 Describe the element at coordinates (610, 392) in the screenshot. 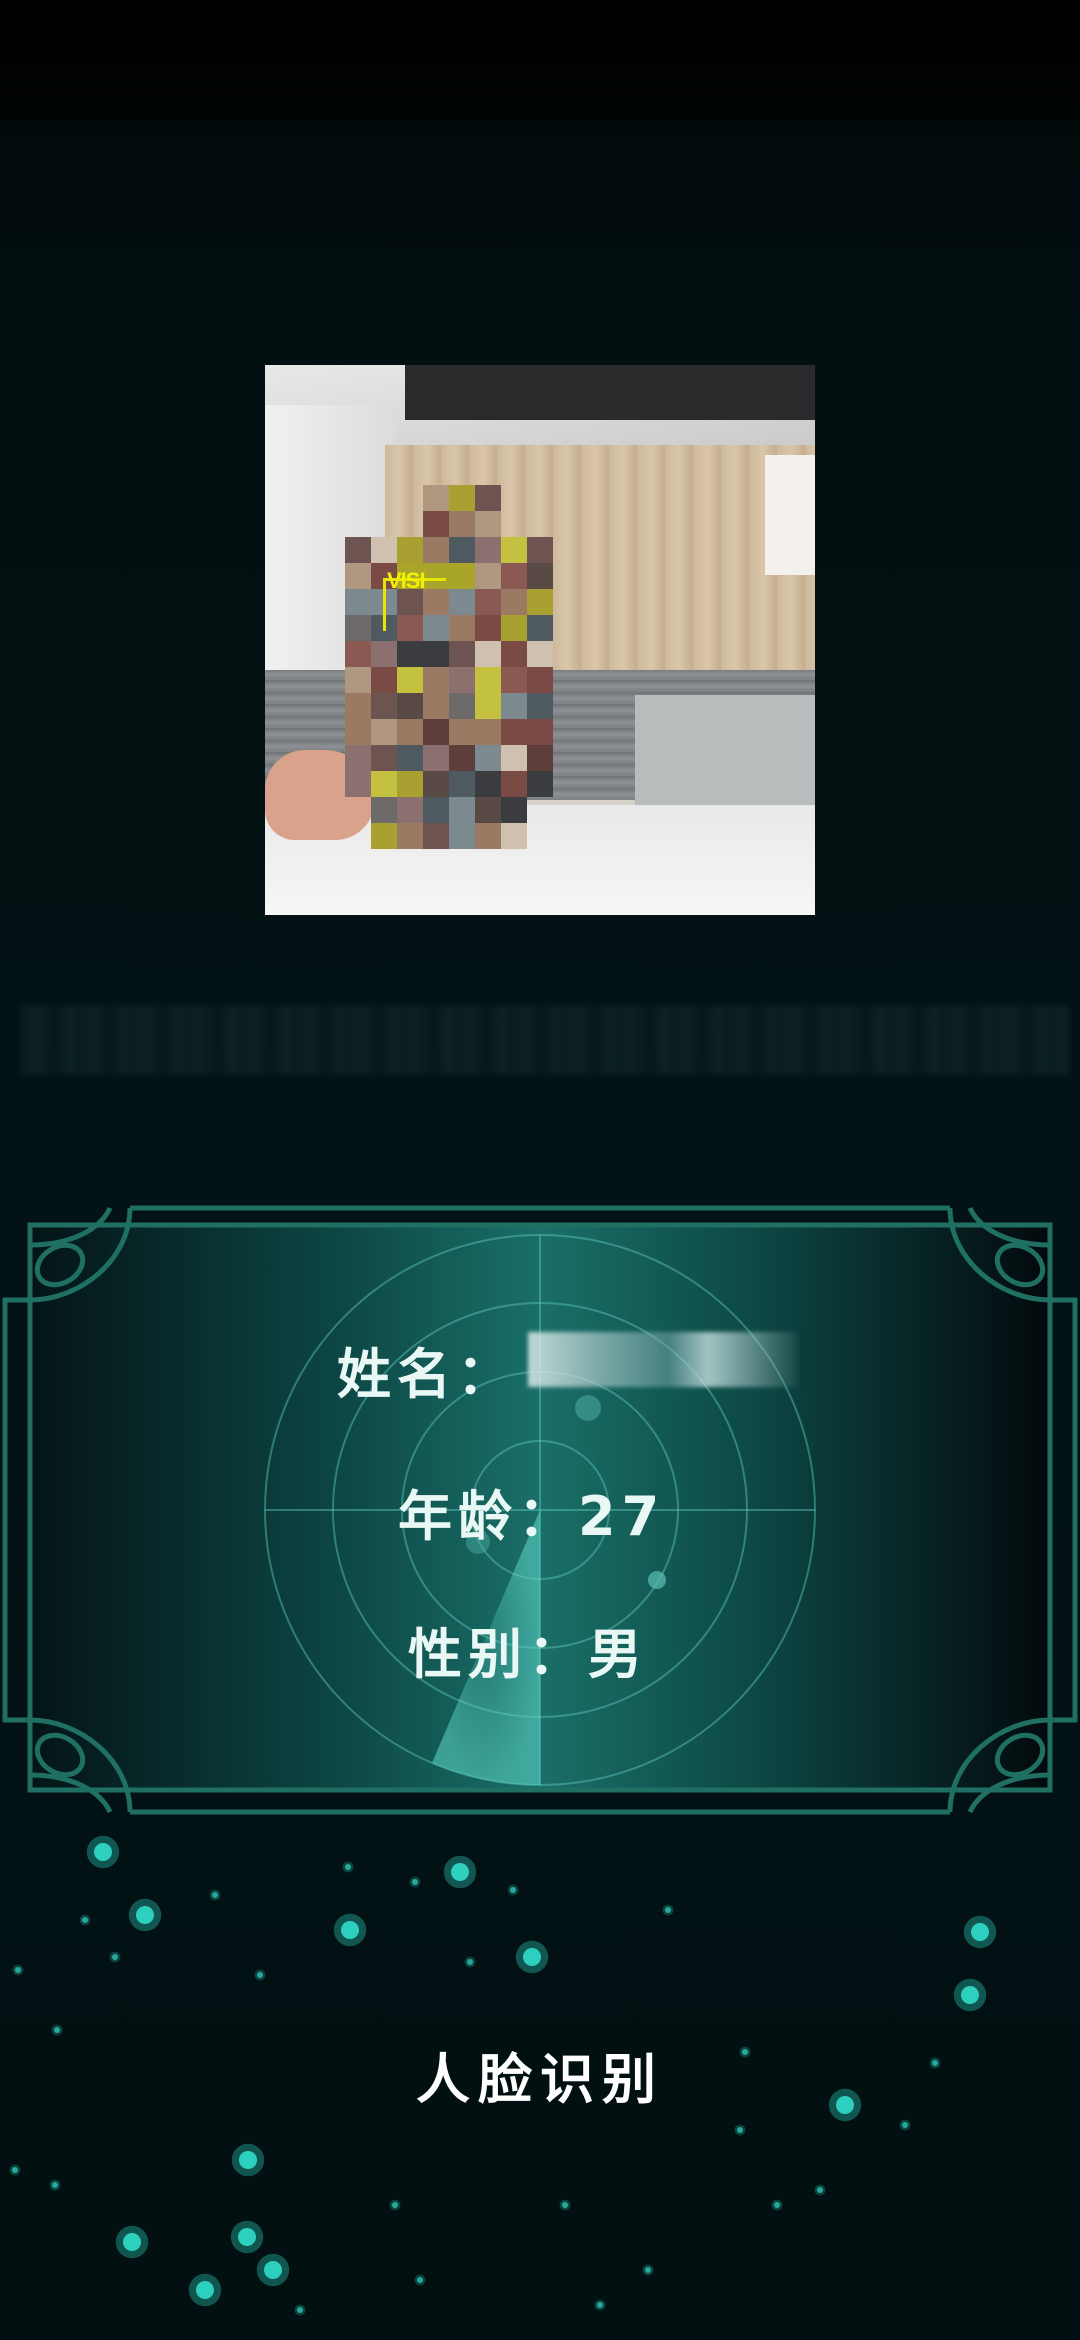

I see `camera-ceiling-shadow` at that location.